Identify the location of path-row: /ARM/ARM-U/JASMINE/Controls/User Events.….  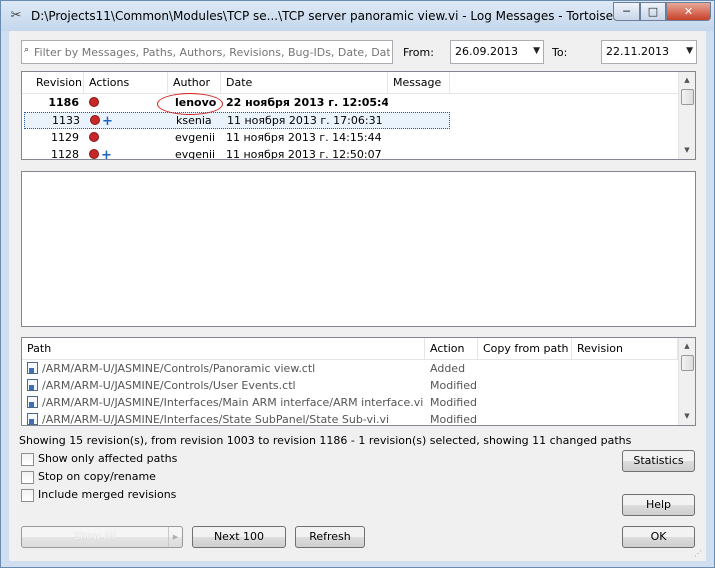
(350, 385).